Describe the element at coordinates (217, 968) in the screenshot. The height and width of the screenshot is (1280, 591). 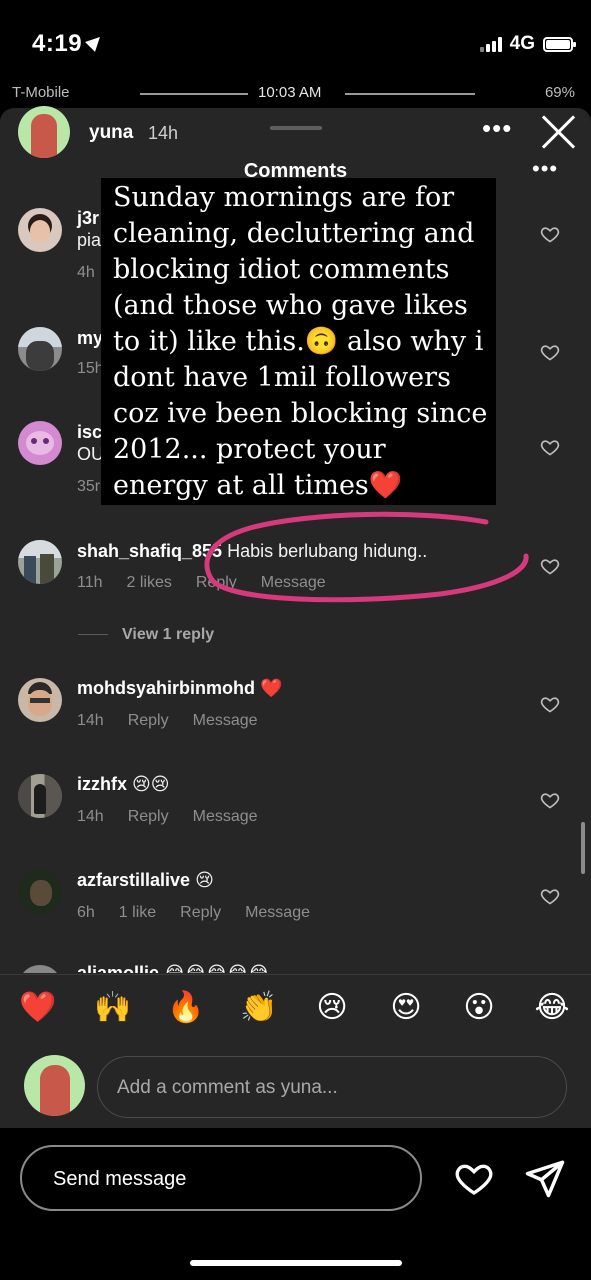
I see `comment-text: 😂😂😂😂😂` at that location.